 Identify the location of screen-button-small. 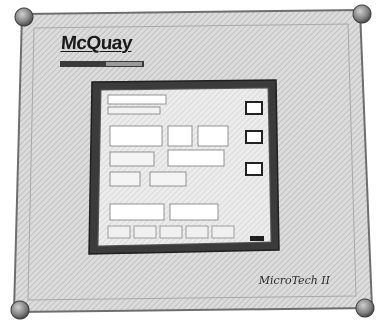
(257, 238).